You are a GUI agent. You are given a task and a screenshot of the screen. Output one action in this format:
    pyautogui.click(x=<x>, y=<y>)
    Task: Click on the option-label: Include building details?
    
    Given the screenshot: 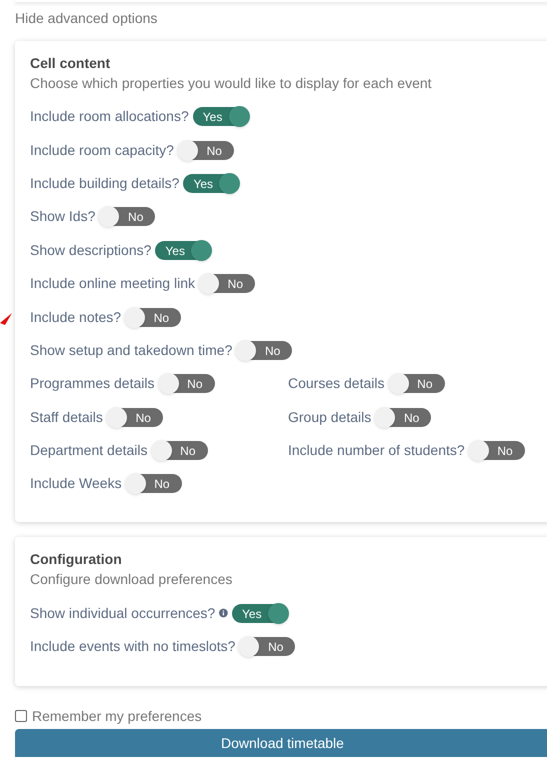 What is the action you would take?
    pyautogui.click(x=105, y=183)
    